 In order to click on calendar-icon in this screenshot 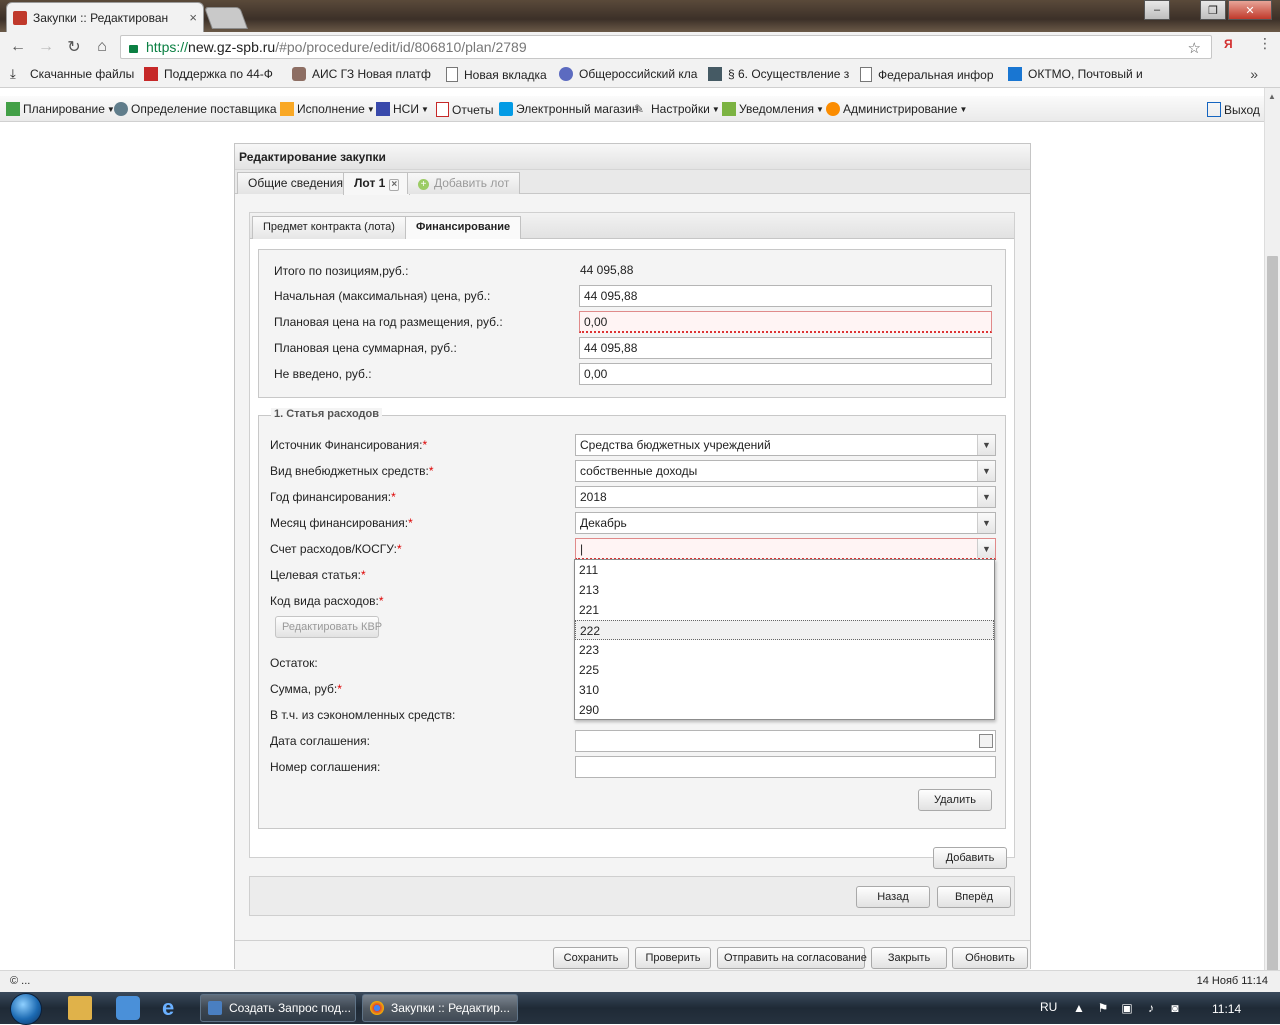, I will do `click(986, 741)`.